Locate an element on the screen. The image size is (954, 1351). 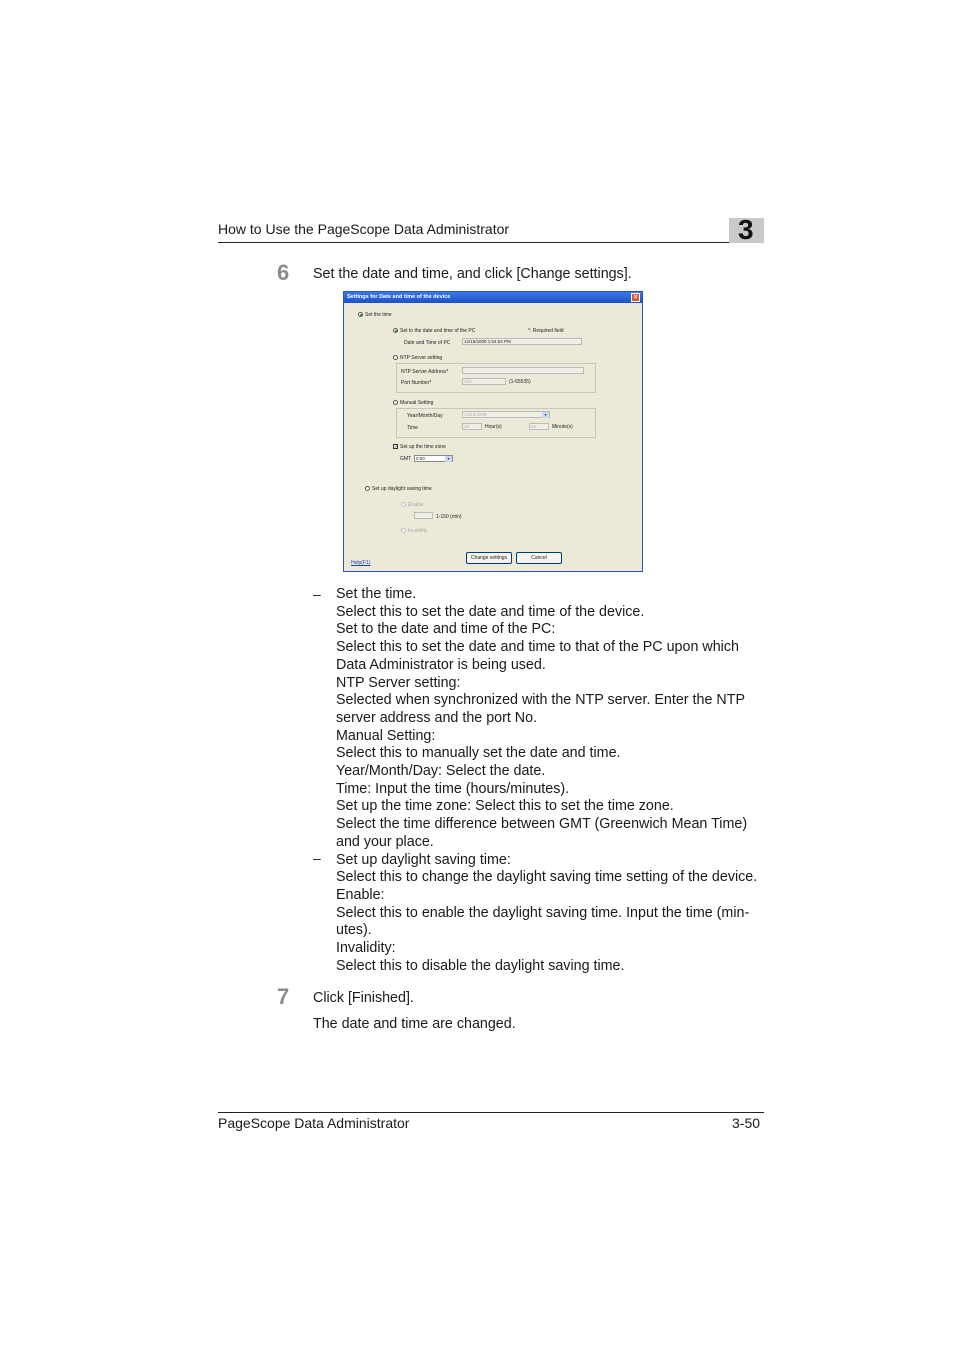
dst-minutes-input is located at coordinates (423, 515).